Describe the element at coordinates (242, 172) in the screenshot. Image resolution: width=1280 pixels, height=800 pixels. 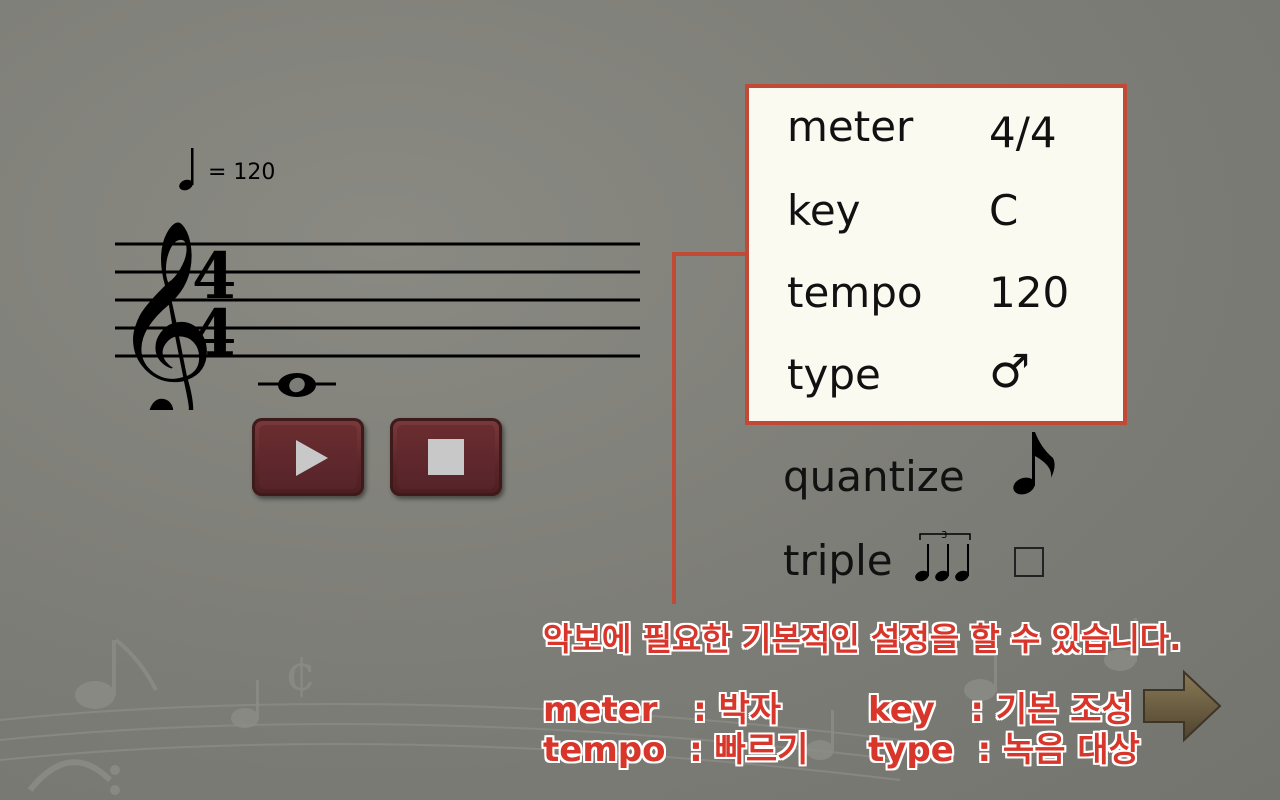
I see `tempo-marking-label: = 120` at that location.